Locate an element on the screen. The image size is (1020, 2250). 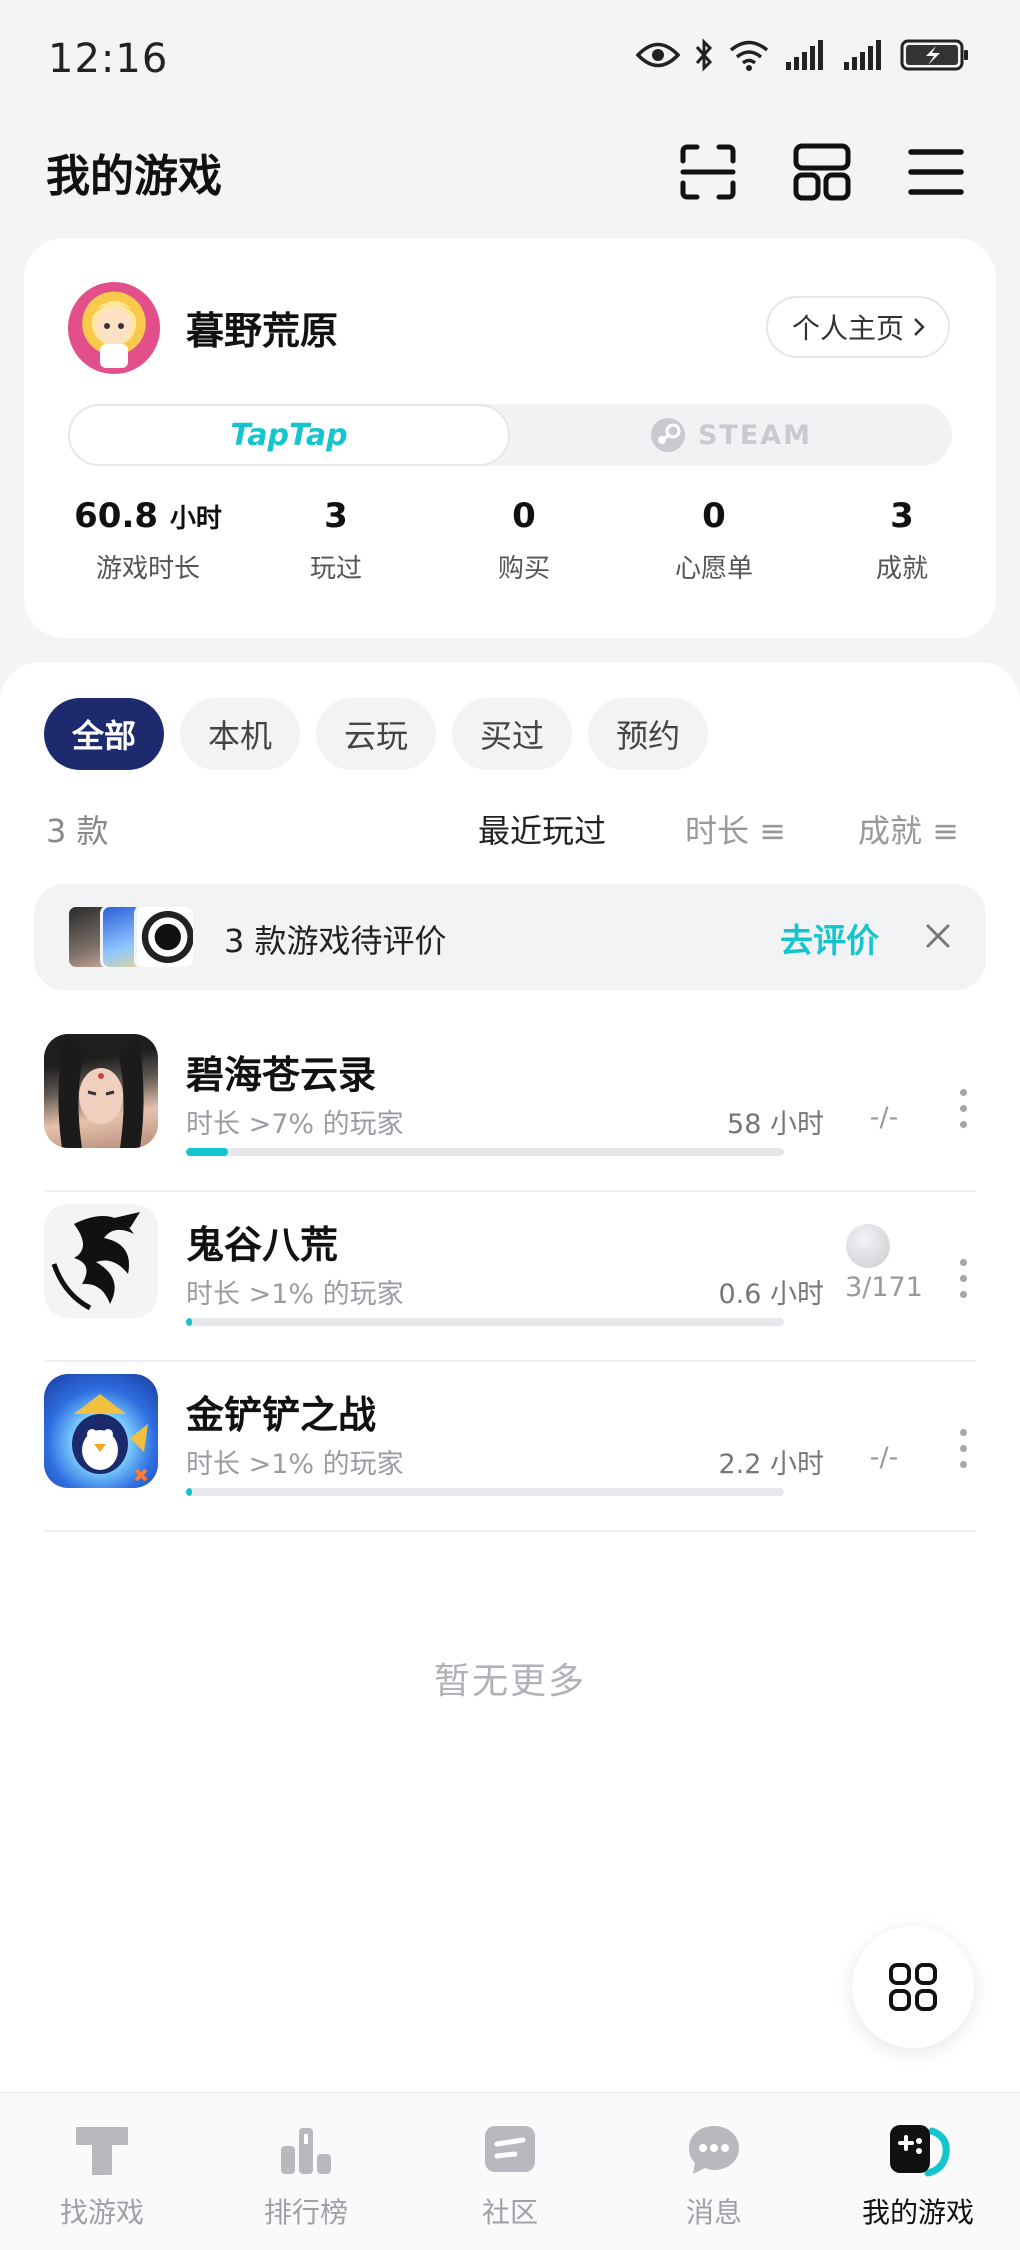
game-row: 金铲铲之战 时长 >1% 的玩家 2.2 小时 -/- is located at coordinates (510, 1447).